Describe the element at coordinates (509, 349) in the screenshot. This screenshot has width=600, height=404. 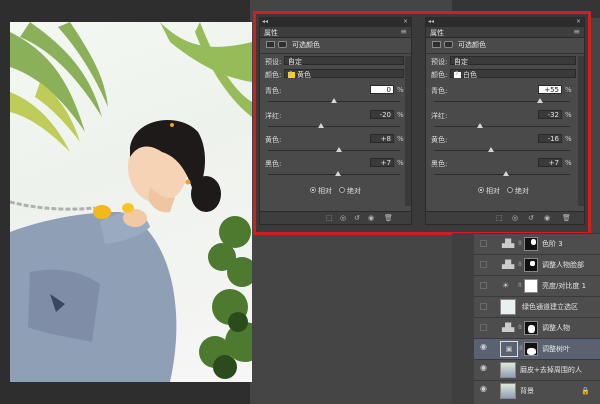
I see `selective-color-icon: ▣` at that location.